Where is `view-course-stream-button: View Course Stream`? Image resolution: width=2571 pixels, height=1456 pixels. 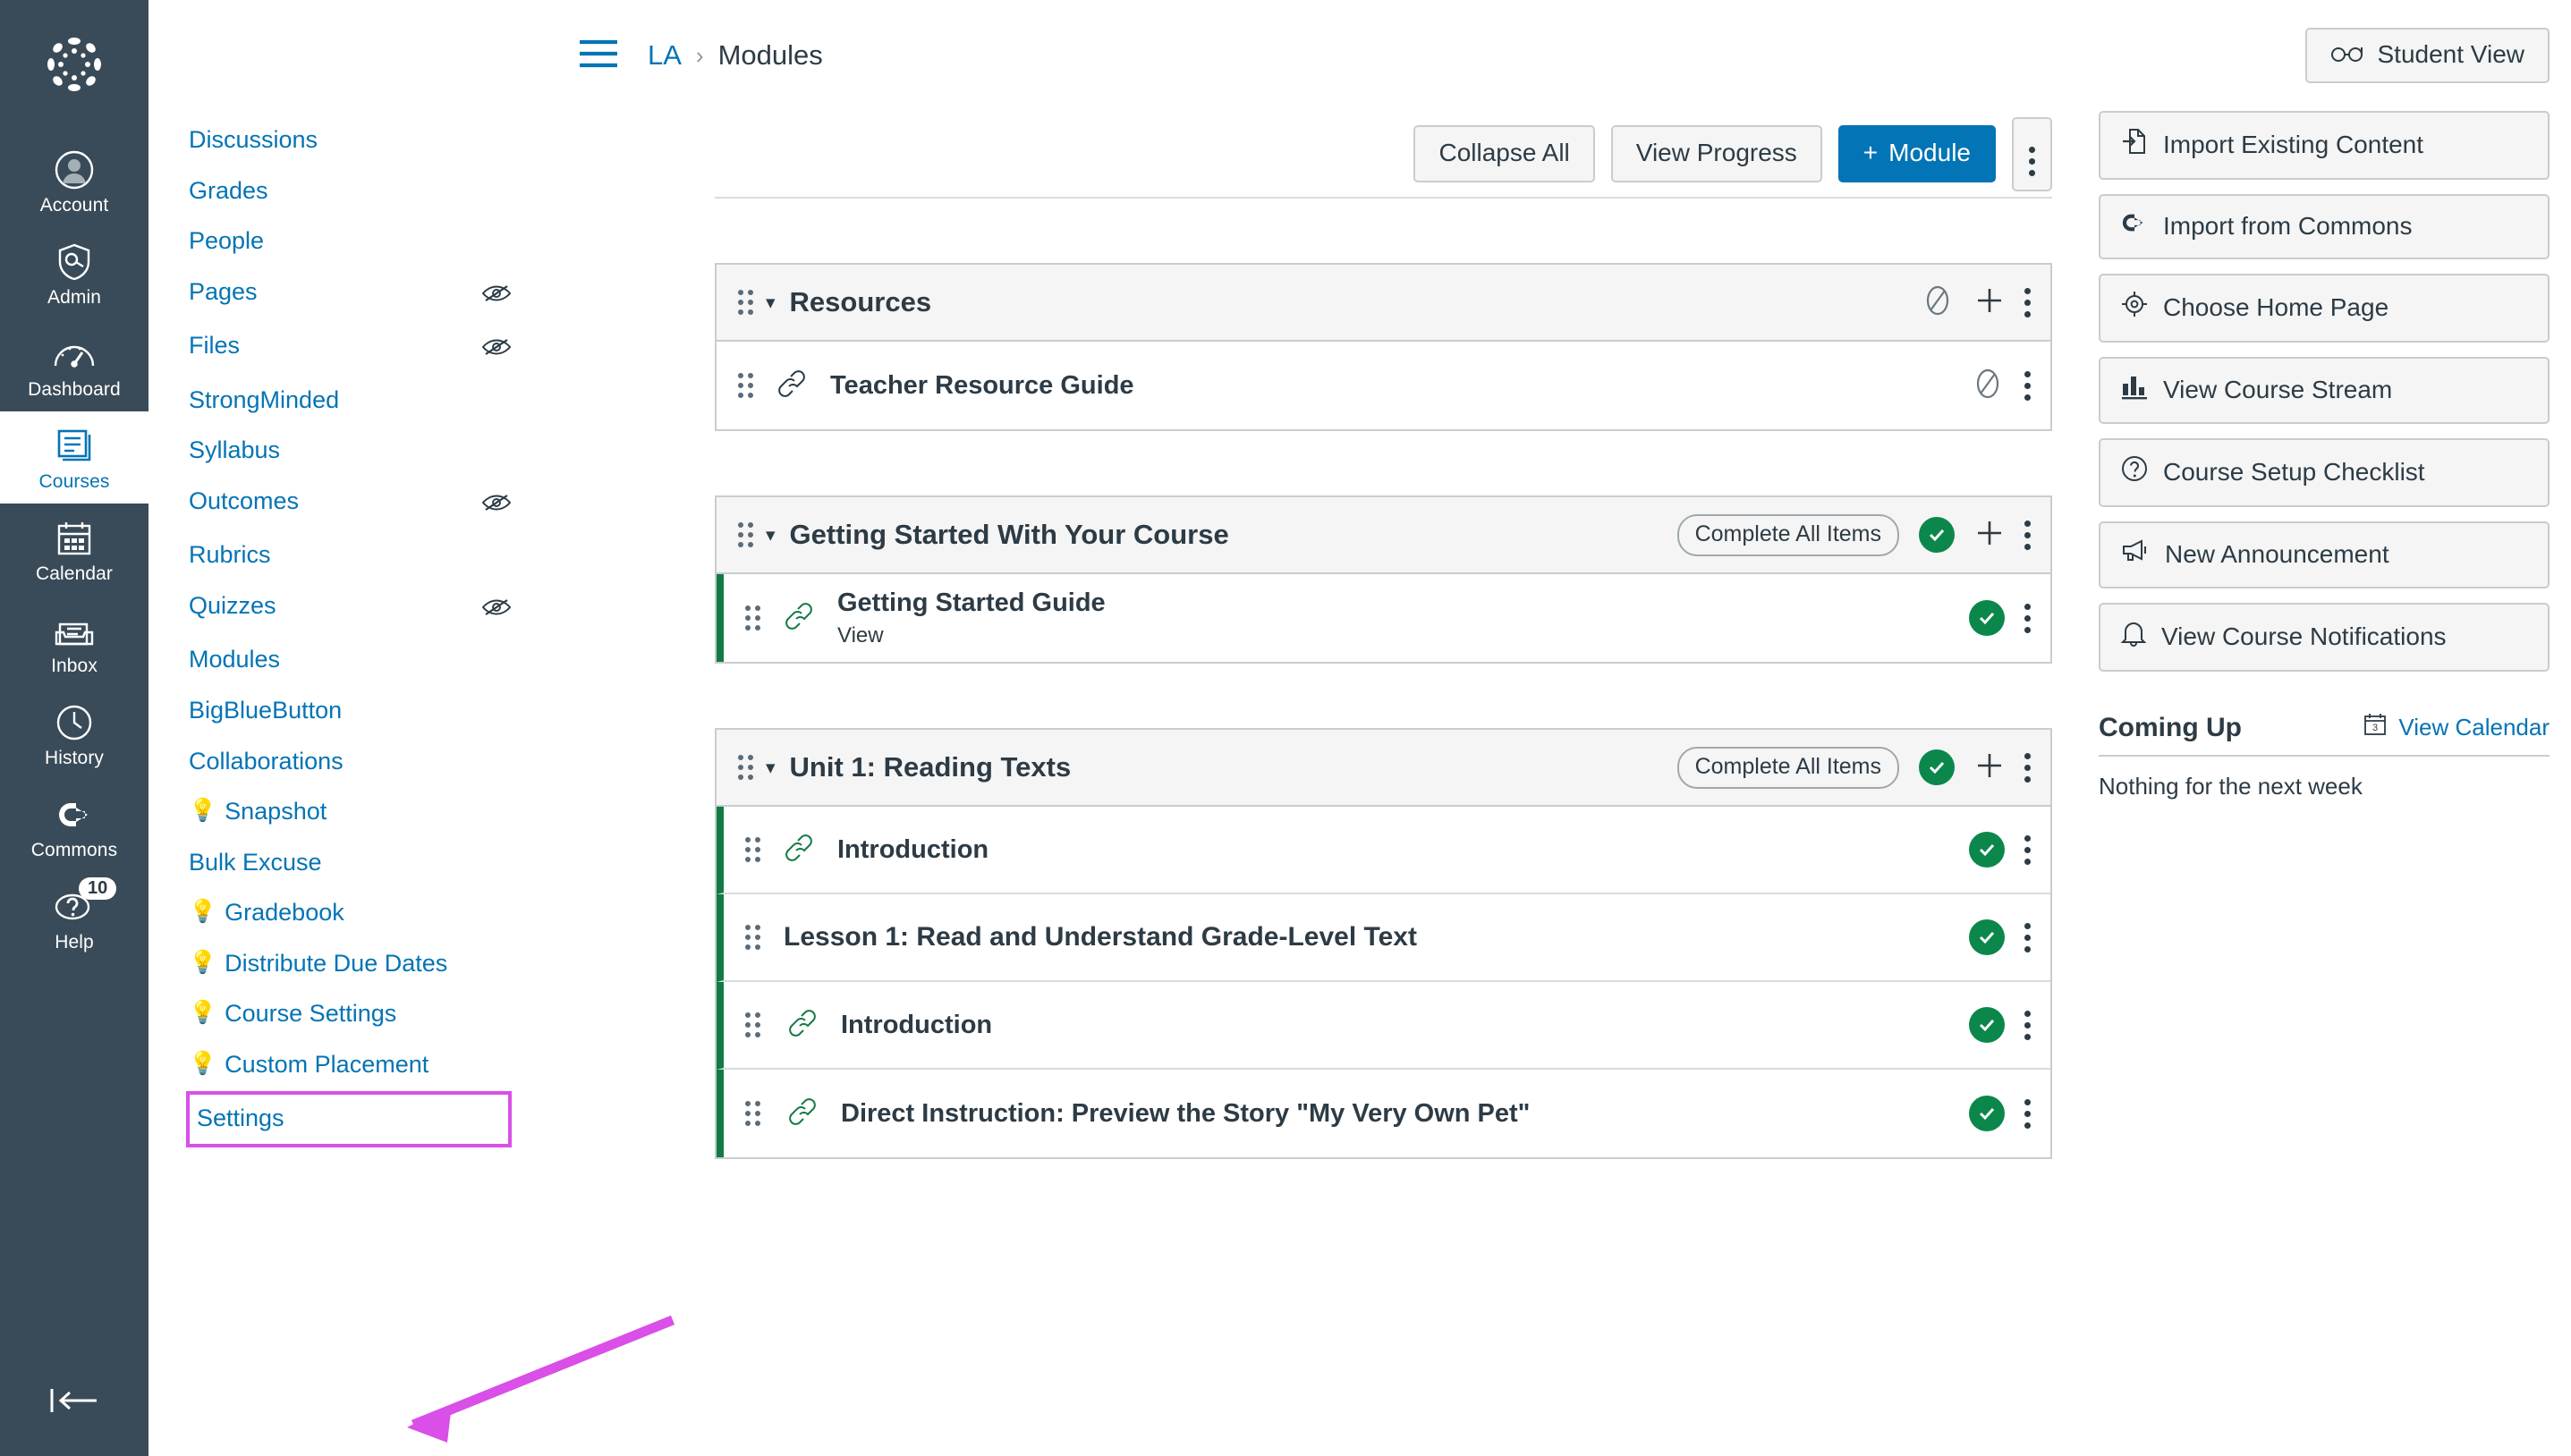 view-course-stream-button: View Course Stream is located at coordinates (2324, 390).